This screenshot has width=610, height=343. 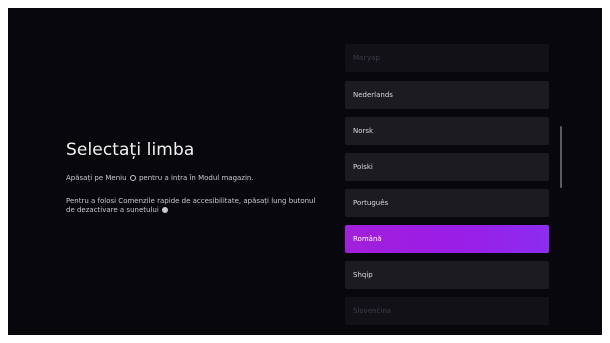 I want to click on language-item: Português, so click(x=447, y=203).